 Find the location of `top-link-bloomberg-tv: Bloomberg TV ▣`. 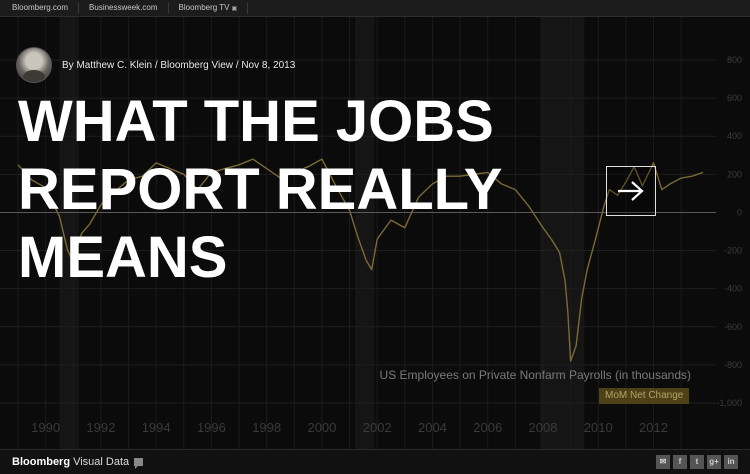

top-link-bloomberg-tv: Bloomberg TV ▣ is located at coordinates (209, 8).